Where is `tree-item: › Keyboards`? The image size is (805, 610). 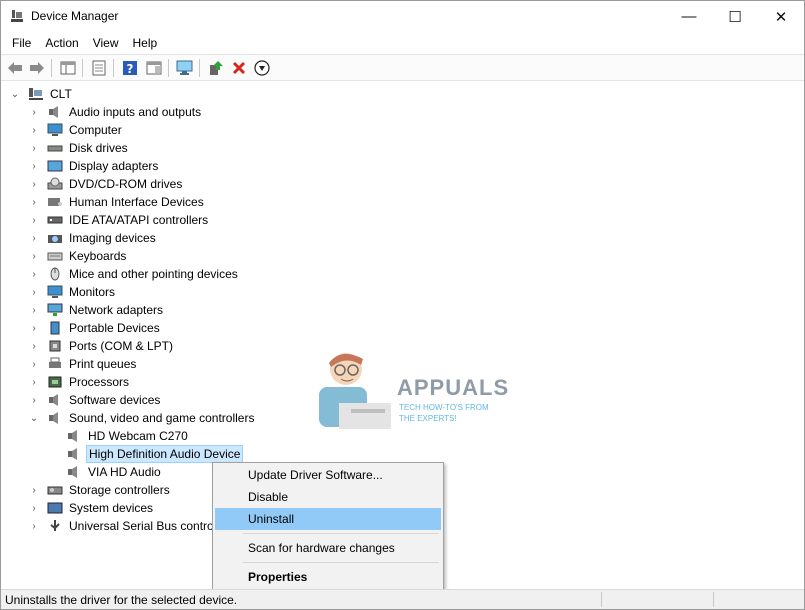 tree-item: › Keyboards is located at coordinates (78, 256).